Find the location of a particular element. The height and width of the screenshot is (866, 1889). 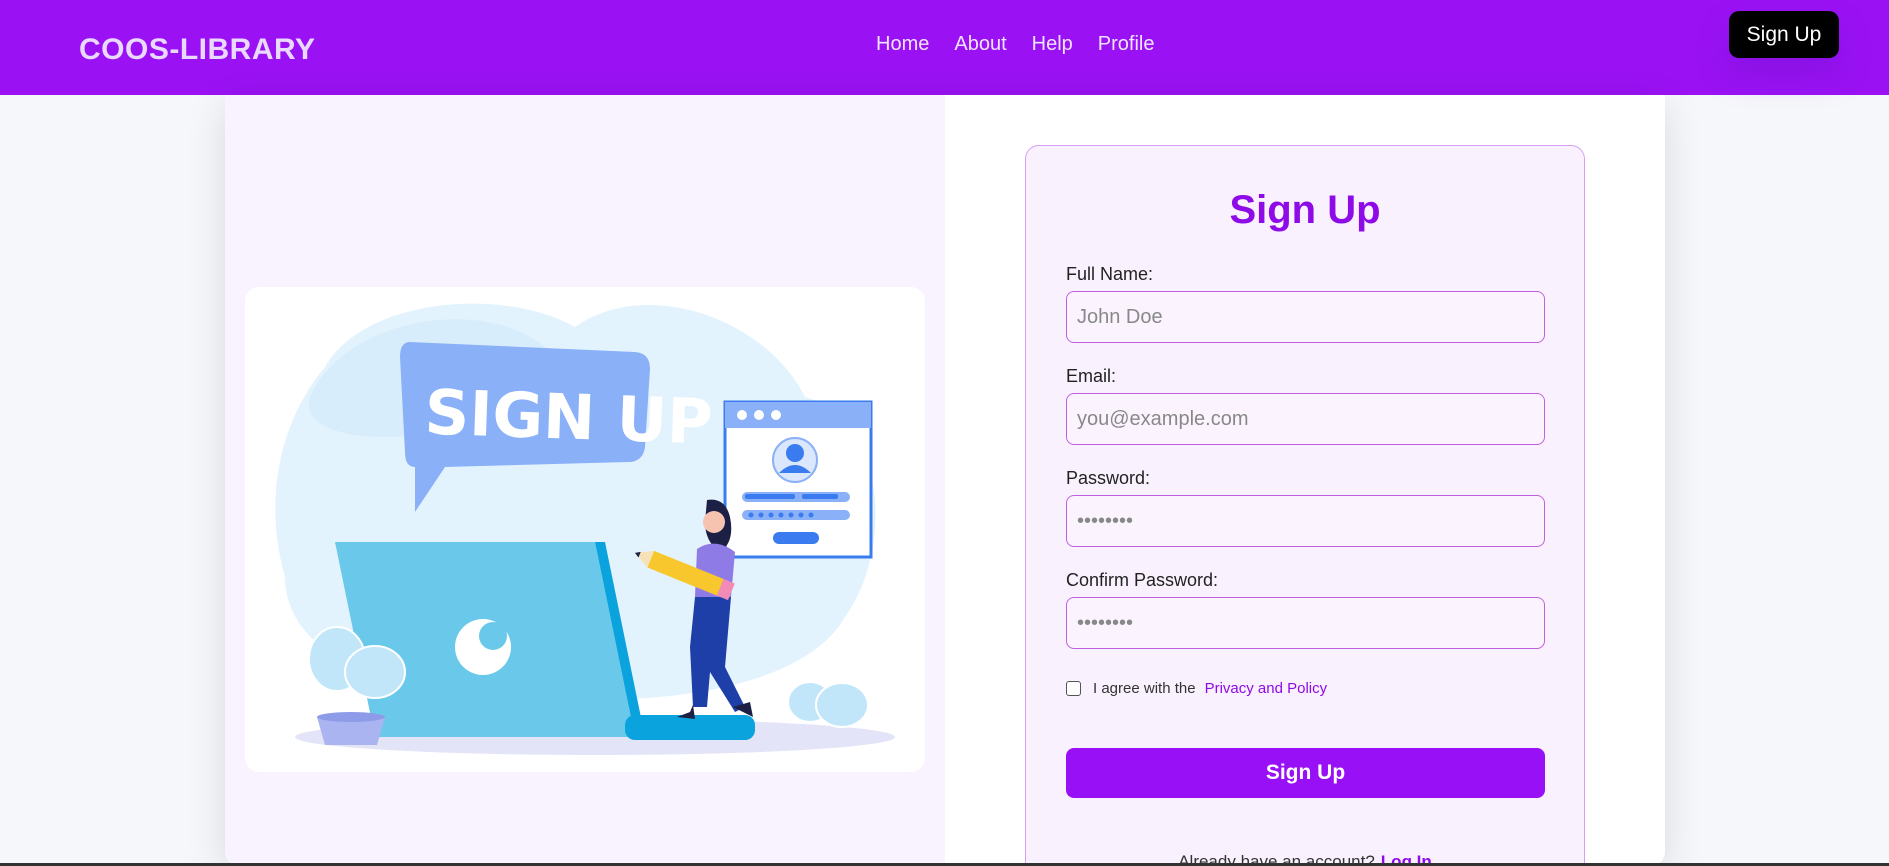

password-input is located at coordinates (1305, 521).